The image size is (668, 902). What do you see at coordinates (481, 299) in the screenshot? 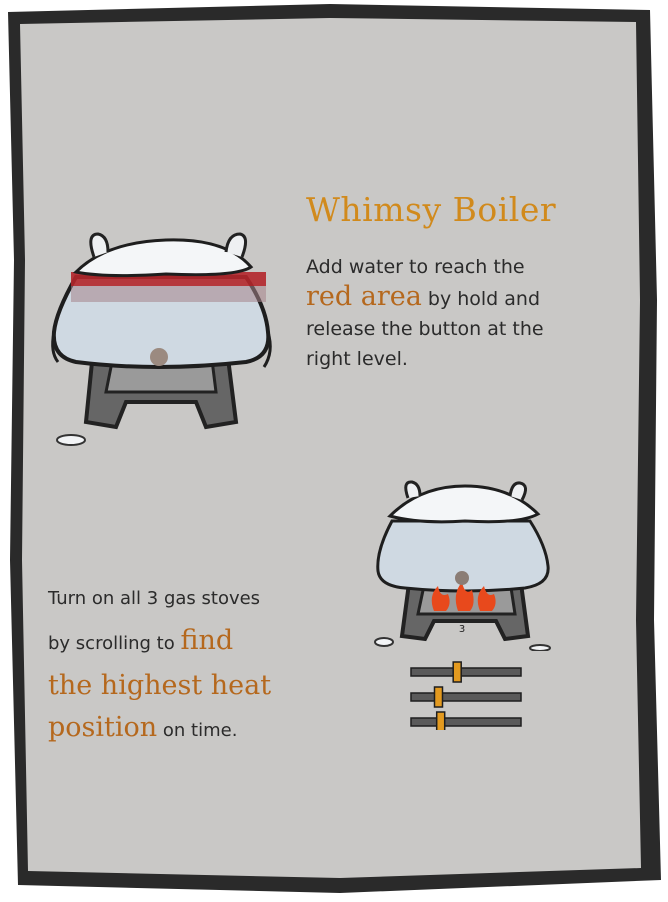
I see `instruction1-line2-rest: by hold and` at bounding box center [481, 299].